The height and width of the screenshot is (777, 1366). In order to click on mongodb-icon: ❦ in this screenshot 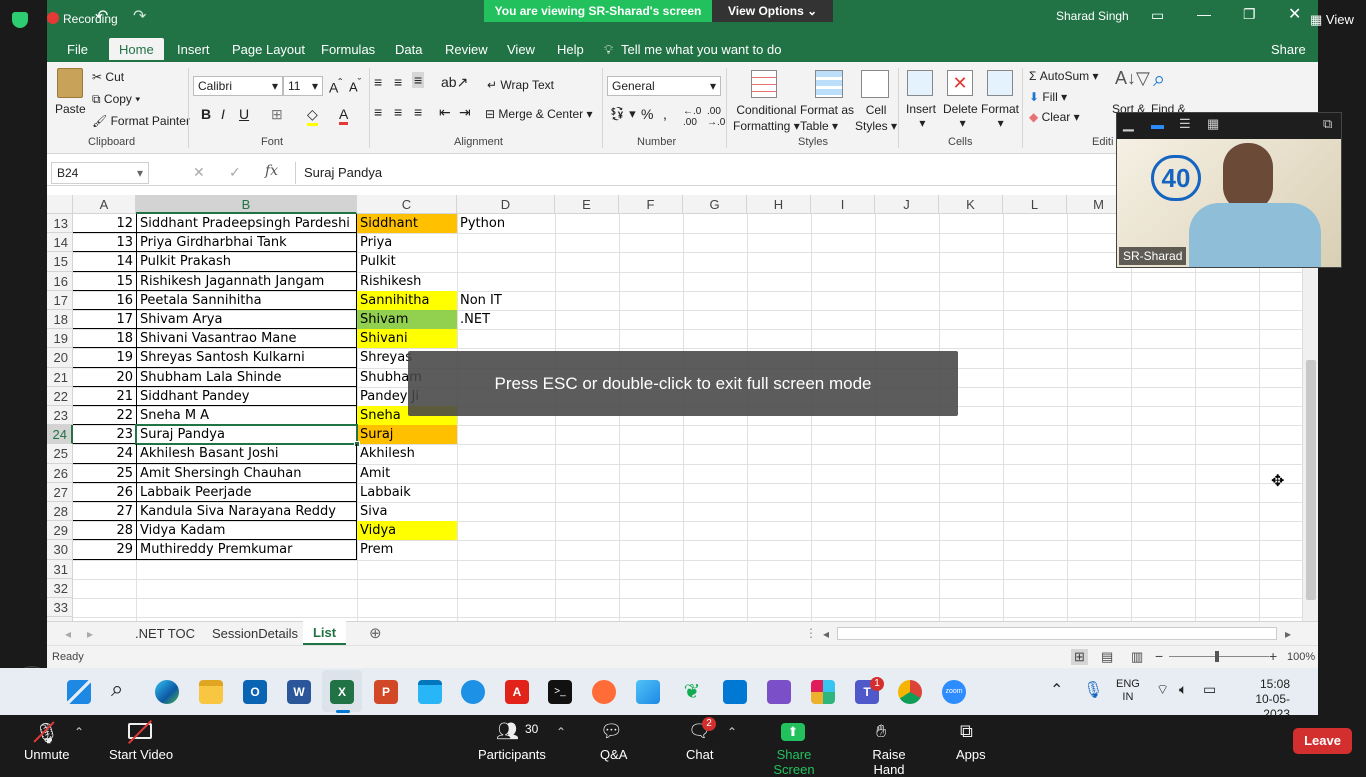, I will do `click(692, 692)`.